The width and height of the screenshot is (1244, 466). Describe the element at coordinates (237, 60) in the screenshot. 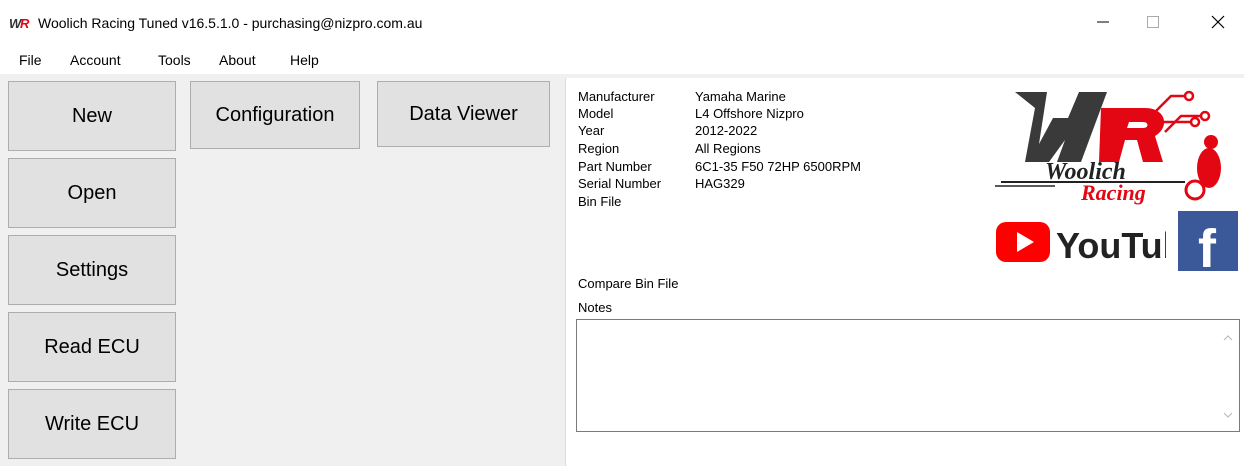

I see `menu-about: About` at that location.